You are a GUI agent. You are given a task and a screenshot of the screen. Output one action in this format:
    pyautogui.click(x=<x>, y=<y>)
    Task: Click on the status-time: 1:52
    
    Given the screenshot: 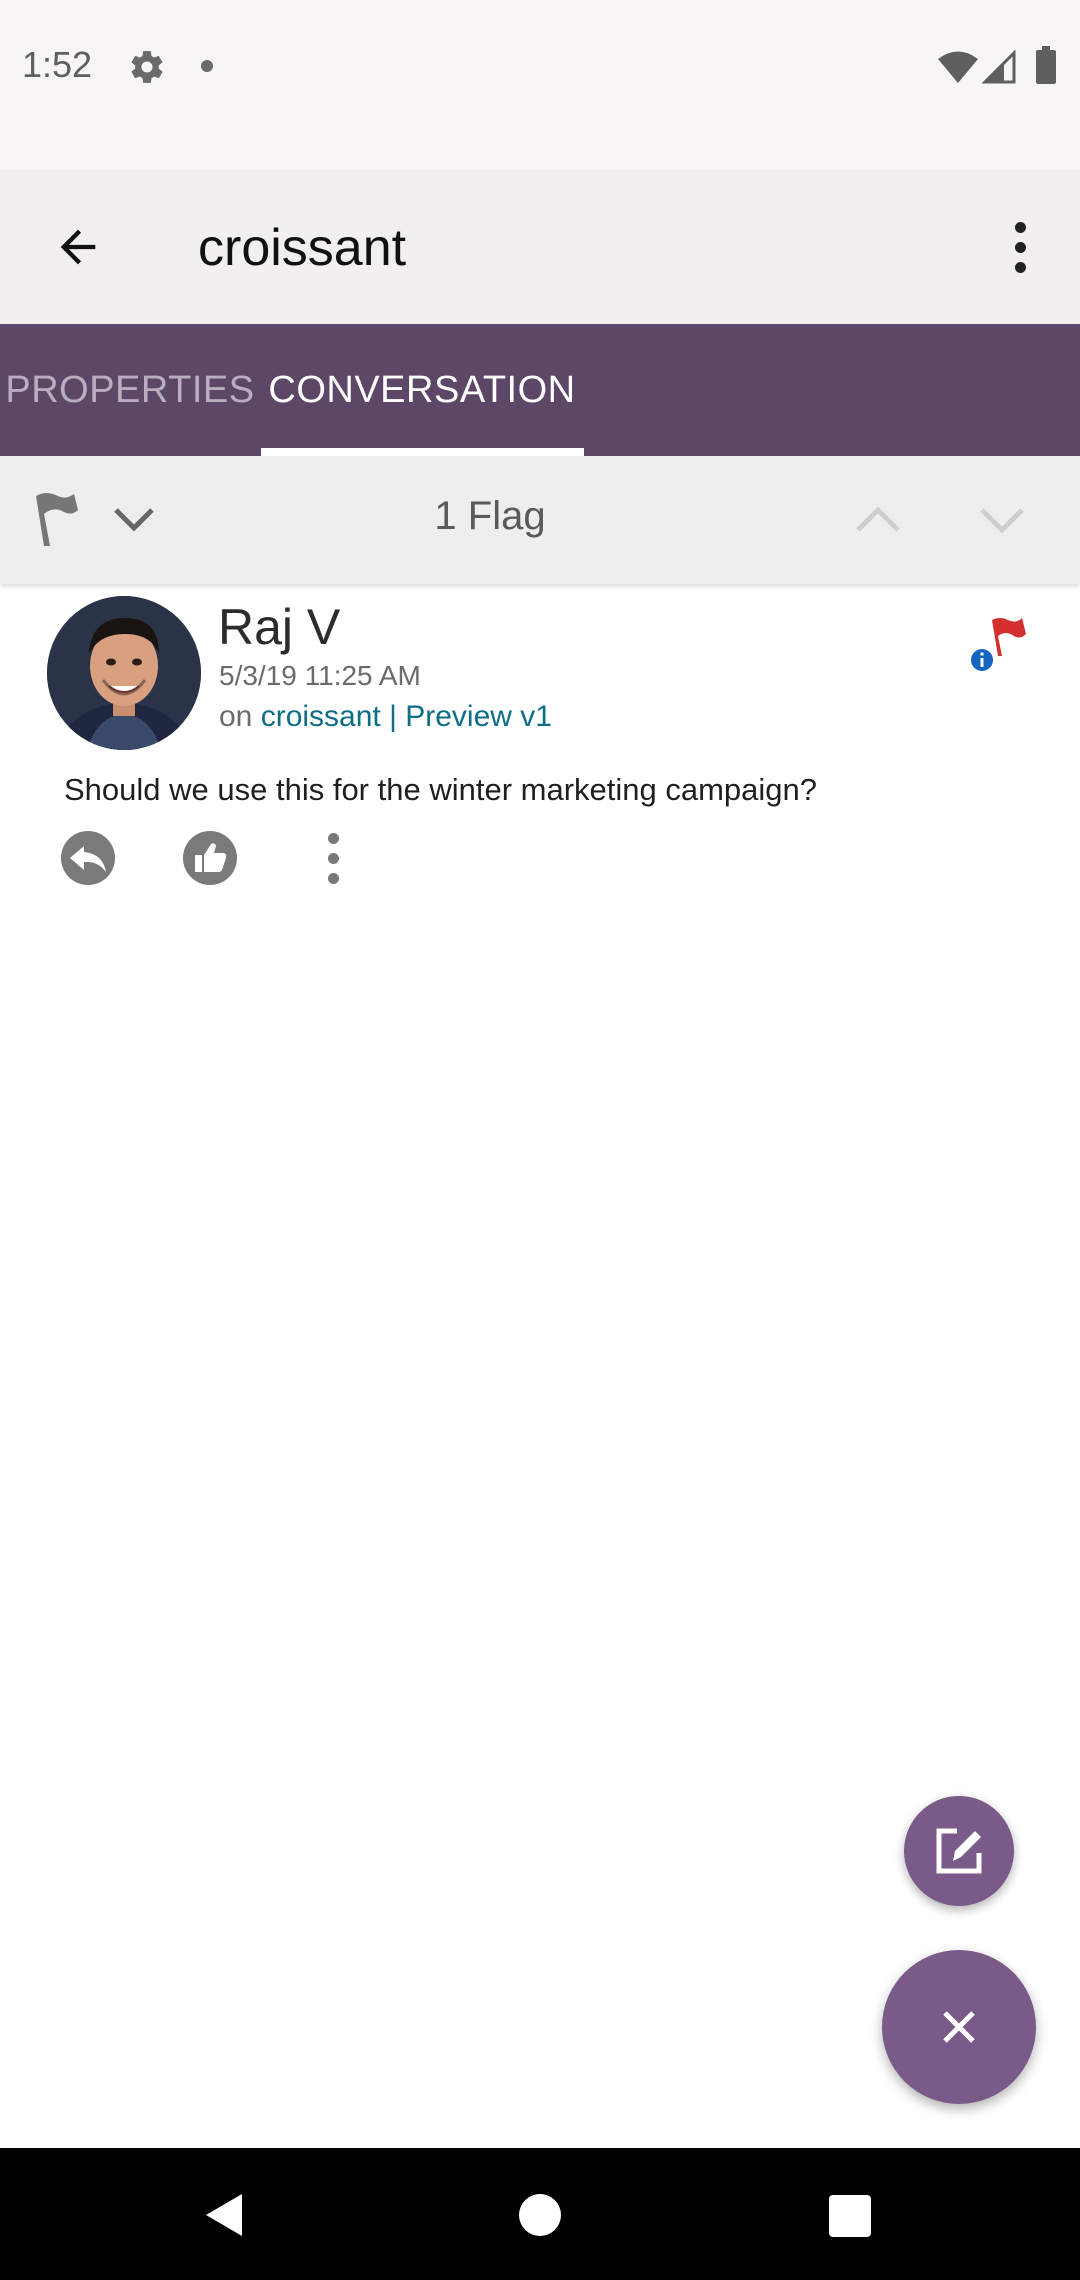 What is the action you would take?
    pyautogui.click(x=57, y=64)
    